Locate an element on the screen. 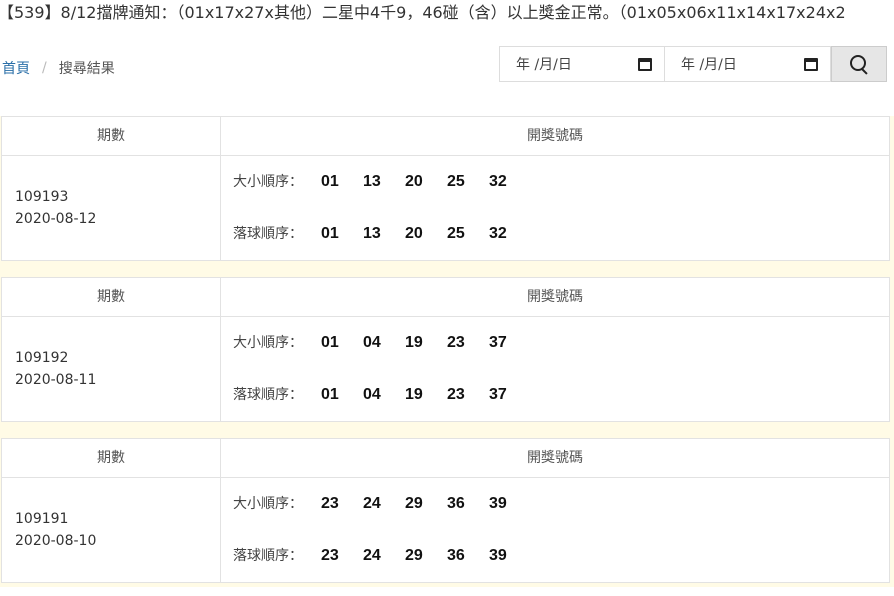  size-order-row: 大小順序： 23 24 29 36 39 is located at coordinates (561, 518).